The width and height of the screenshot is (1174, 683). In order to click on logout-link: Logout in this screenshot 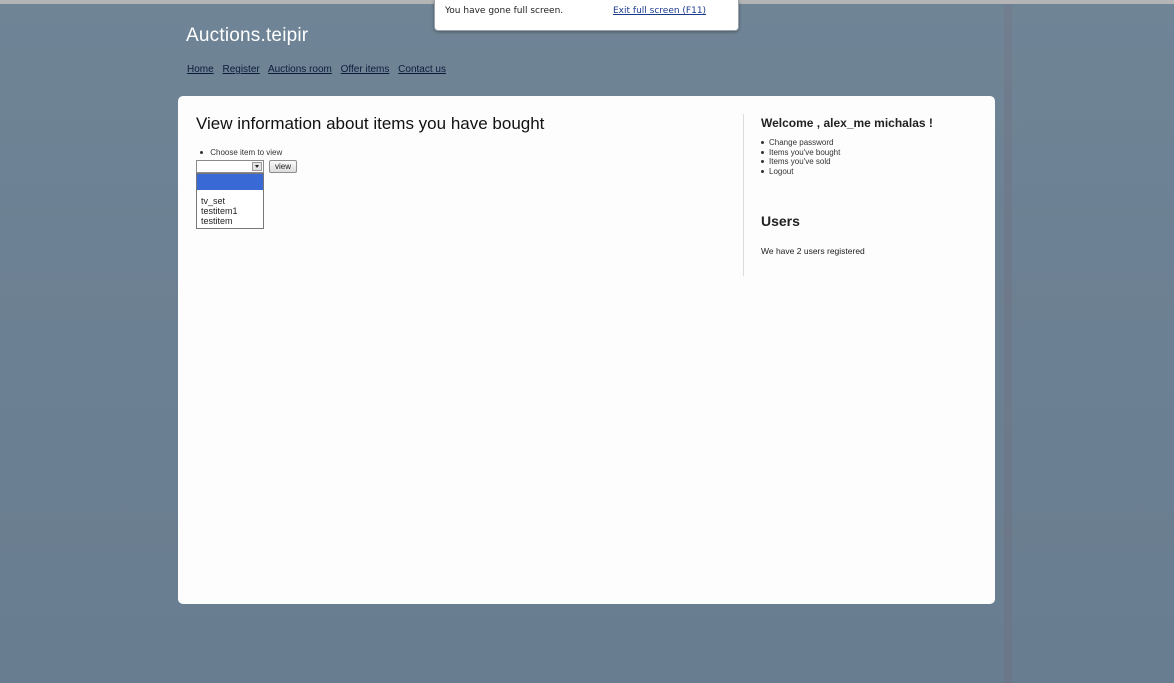, I will do `click(781, 171)`.